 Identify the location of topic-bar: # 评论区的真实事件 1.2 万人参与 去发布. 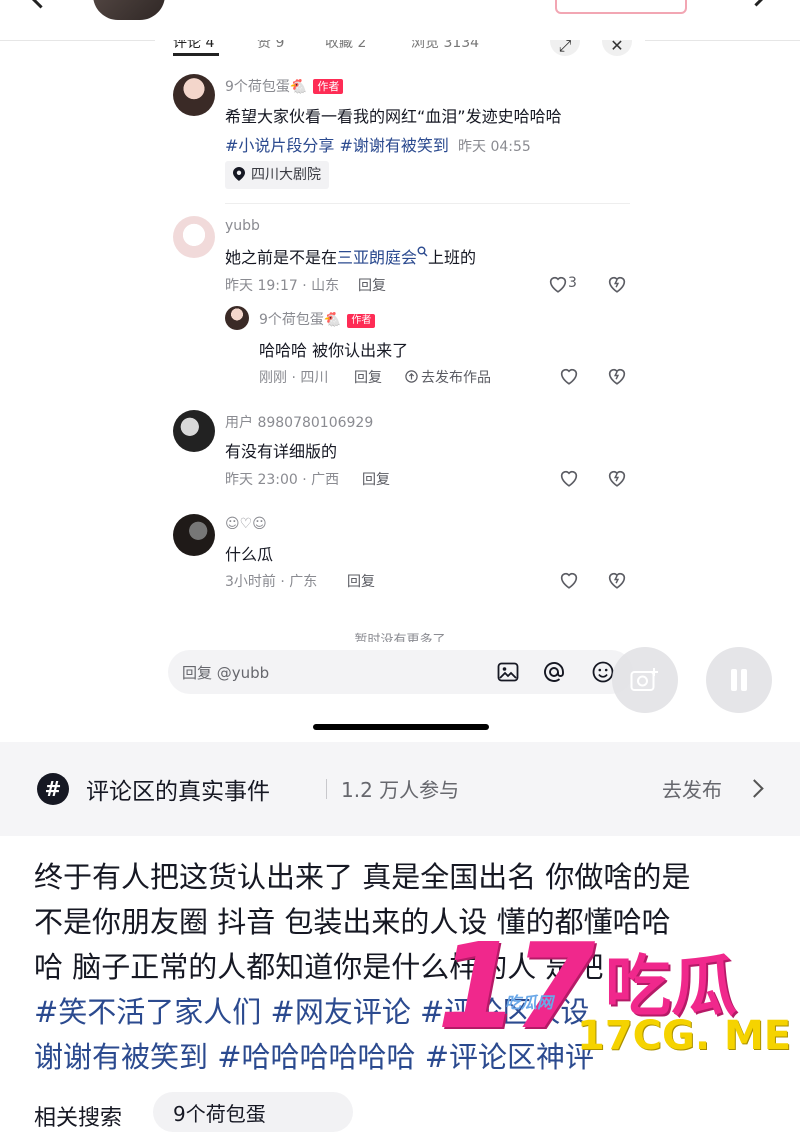
(400, 789).